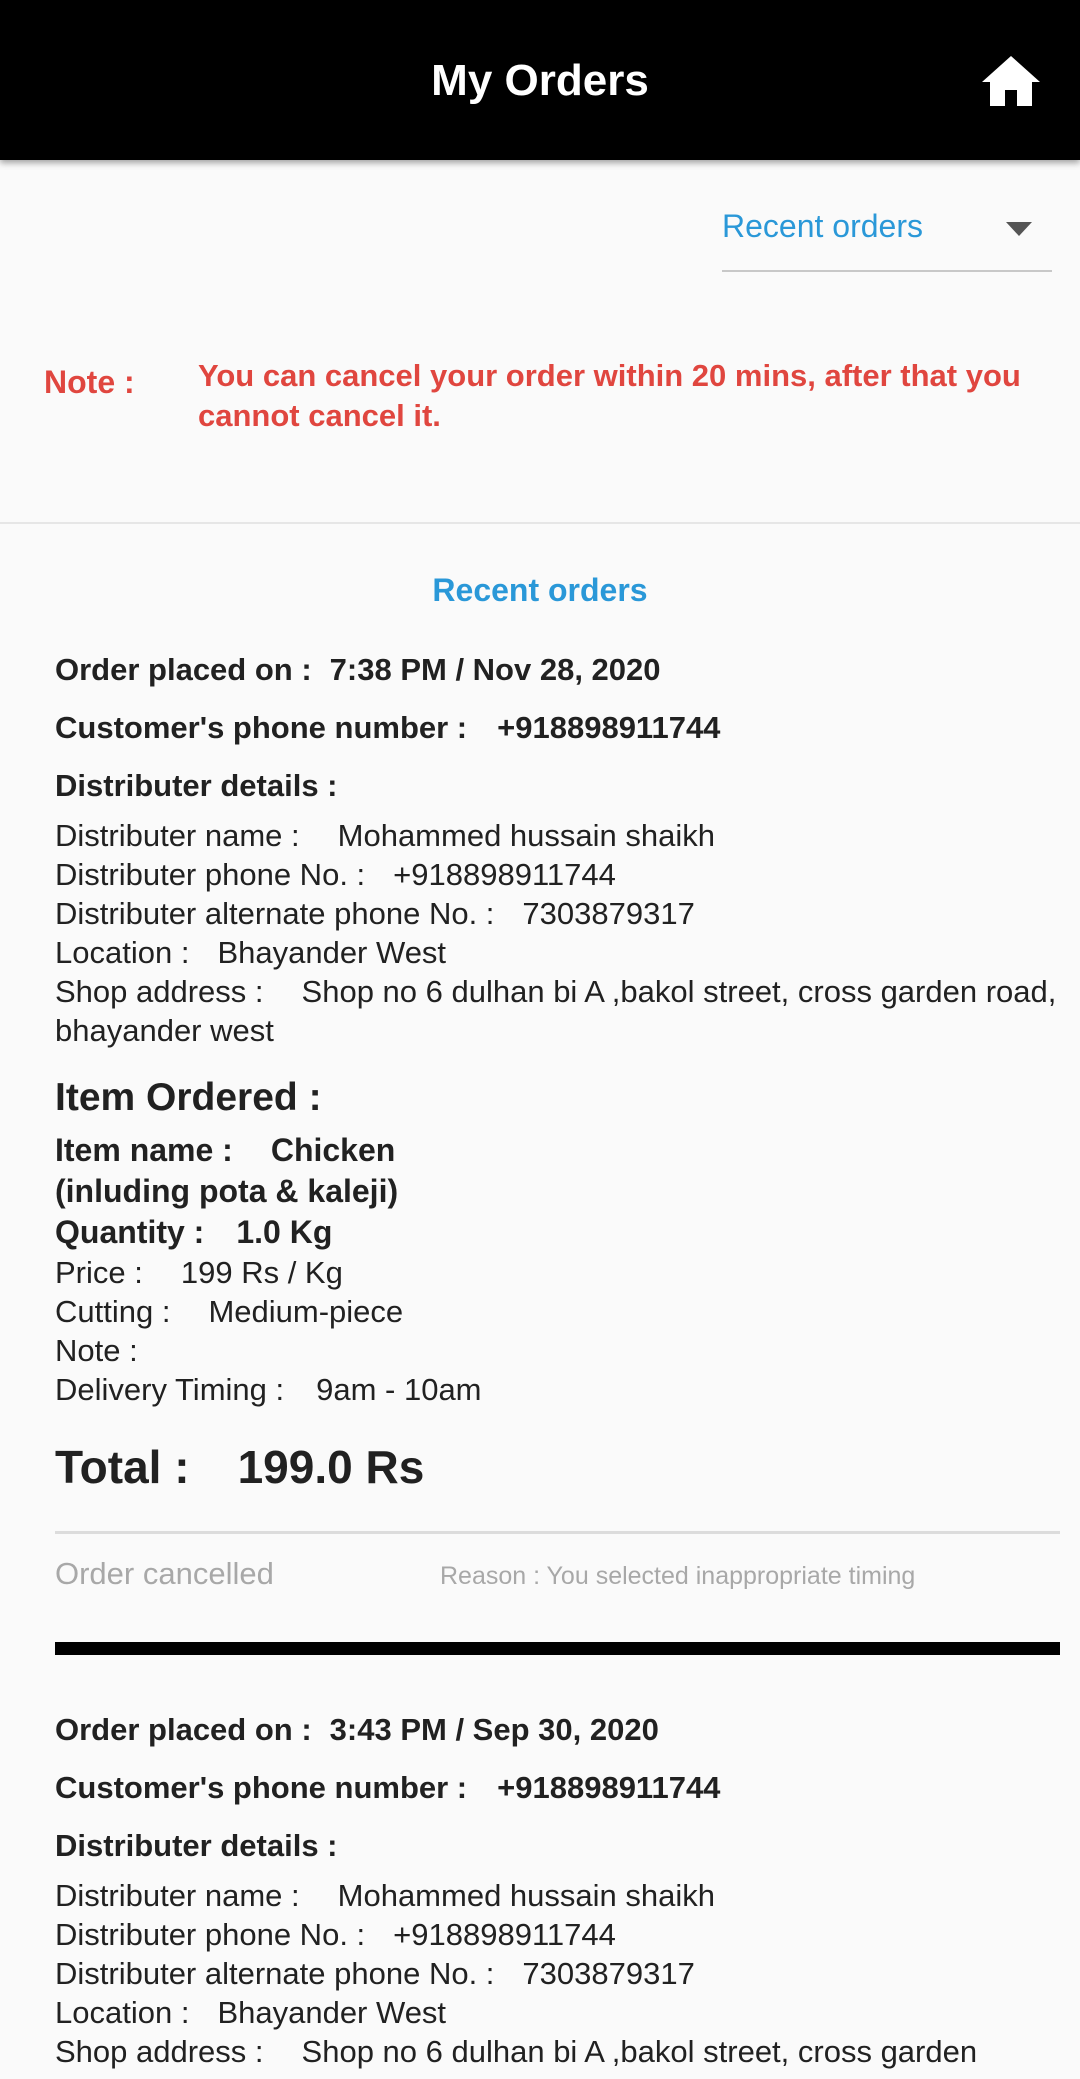 This screenshot has height=2079, width=1080. Describe the element at coordinates (144, 1150) in the screenshot. I see `item-name-label: Item name :` at that location.